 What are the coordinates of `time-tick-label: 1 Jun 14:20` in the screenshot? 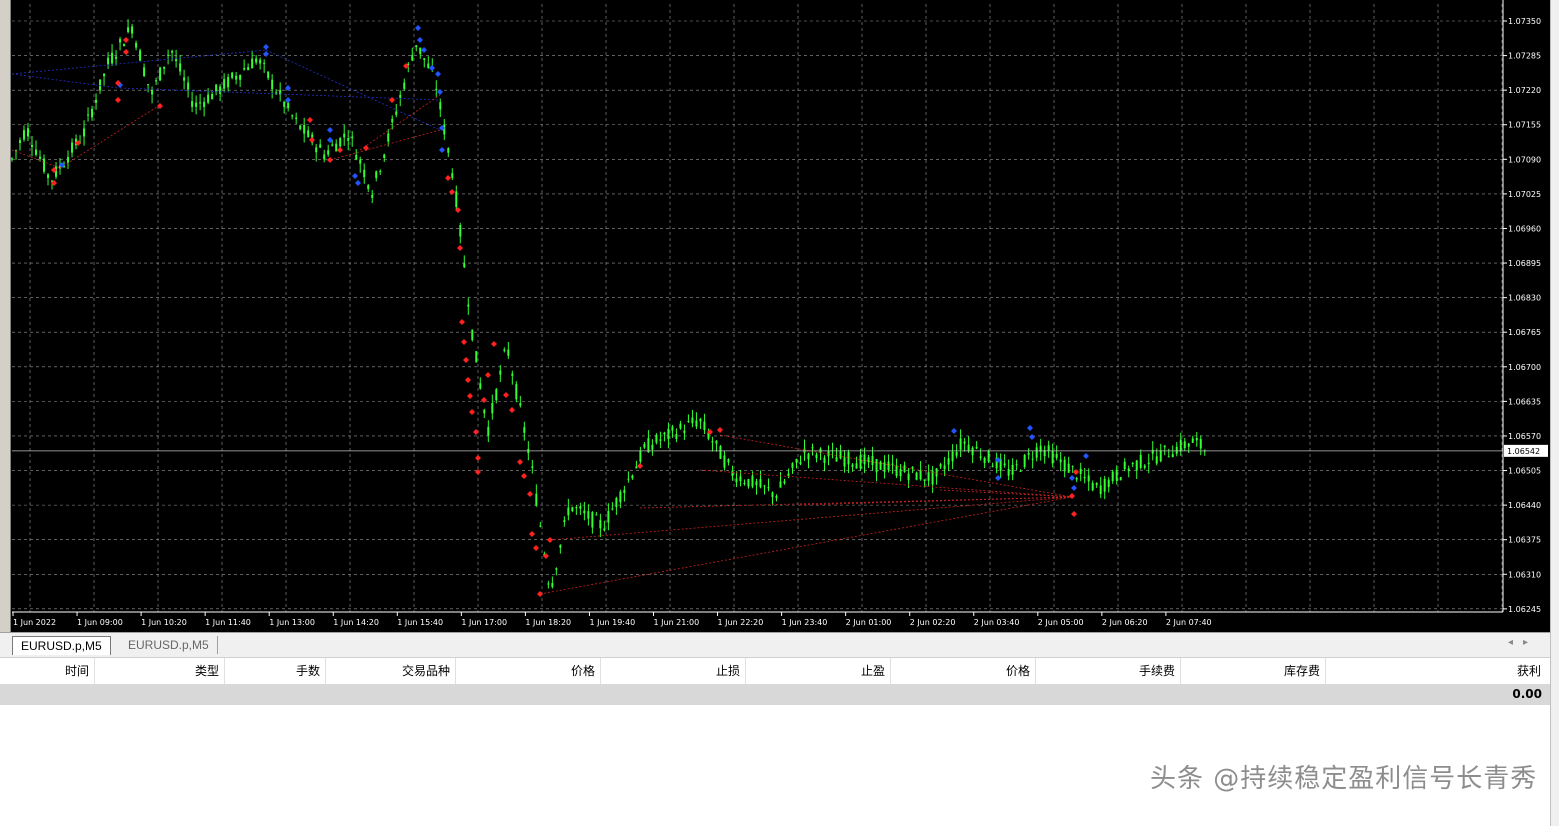 It's located at (356, 622).